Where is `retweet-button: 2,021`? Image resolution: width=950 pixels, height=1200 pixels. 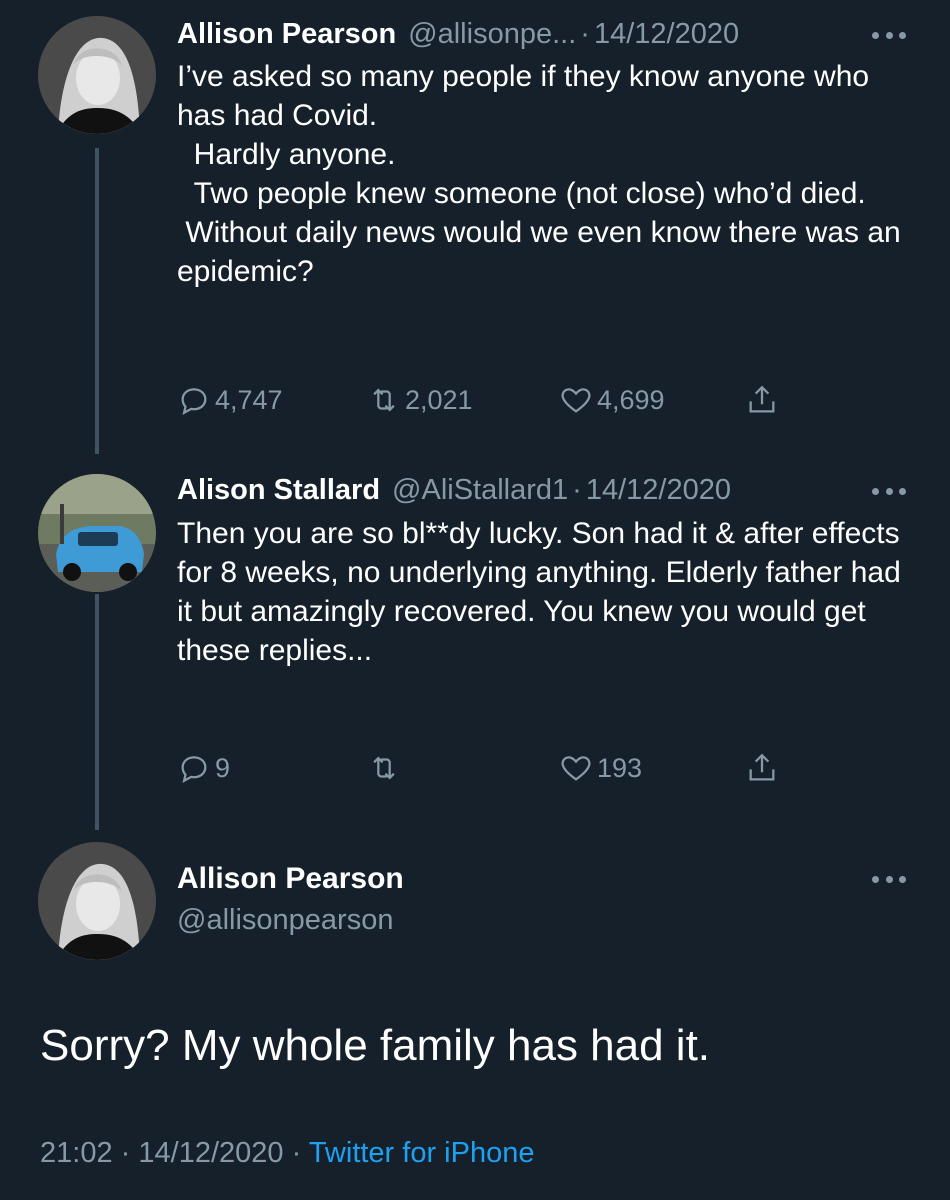 retweet-button: 2,021 is located at coordinates (420, 400).